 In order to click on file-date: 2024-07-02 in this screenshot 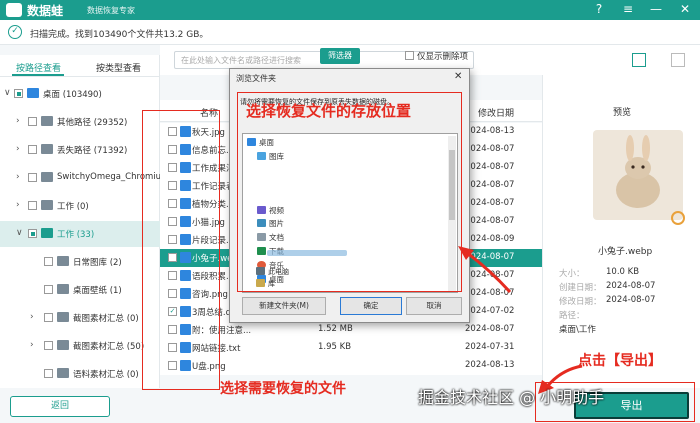, I will do `click(490, 311)`.